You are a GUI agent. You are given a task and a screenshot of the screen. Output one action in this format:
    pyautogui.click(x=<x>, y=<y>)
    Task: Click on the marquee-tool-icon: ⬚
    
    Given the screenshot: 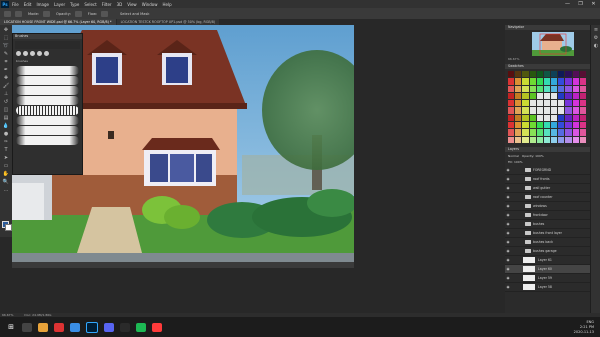 What is the action you would take?
    pyautogui.click(x=6, y=38)
    